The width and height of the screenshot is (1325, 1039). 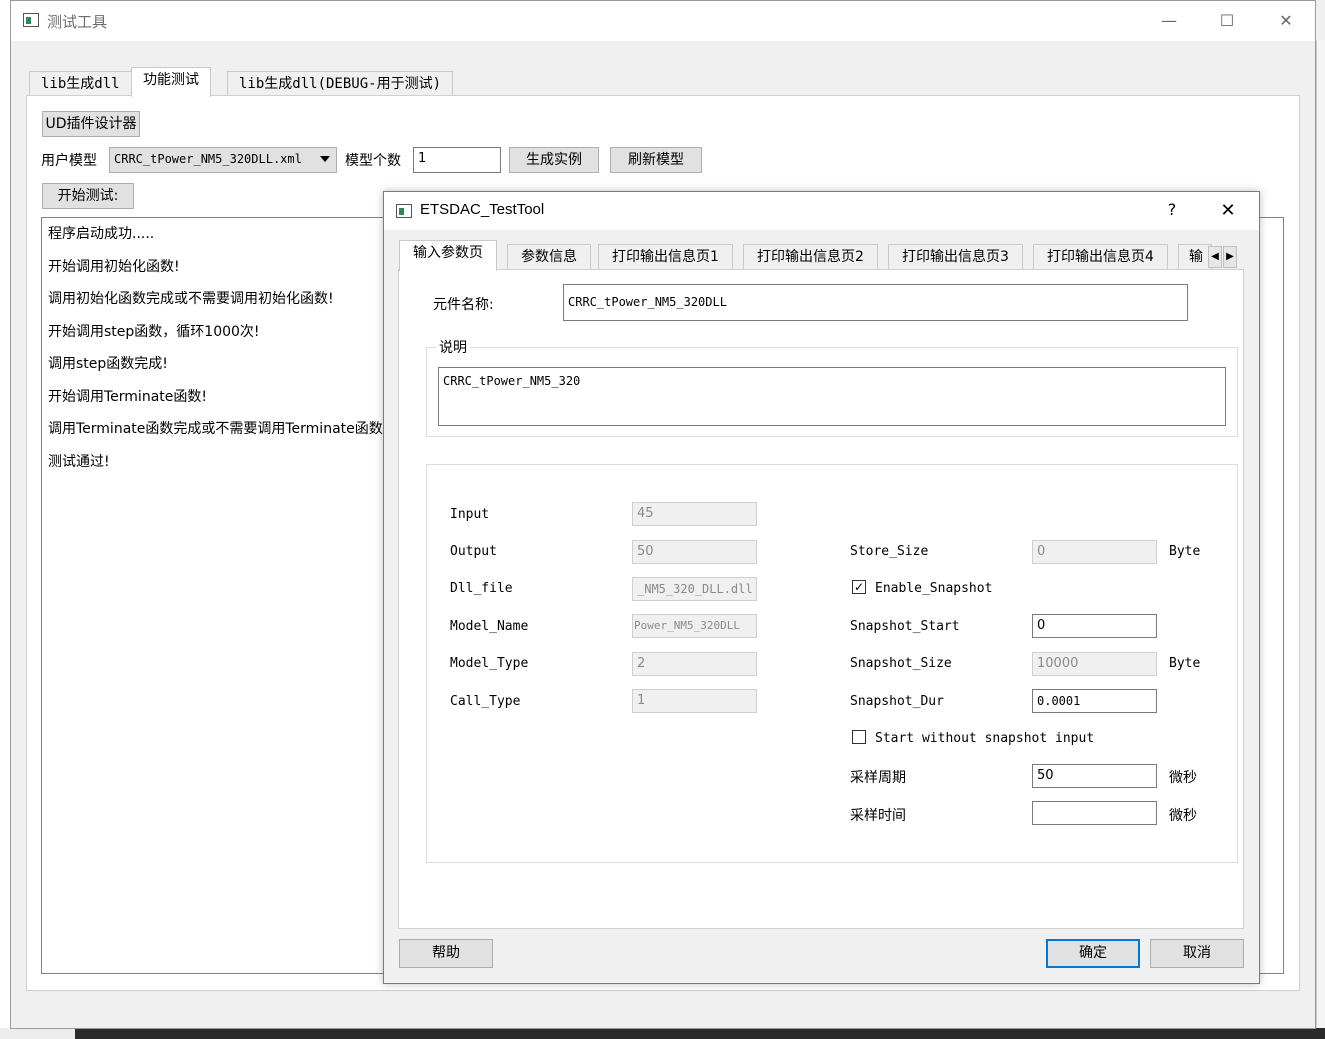 I want to click on close-button: ✕, so click(x=1286, y=21).